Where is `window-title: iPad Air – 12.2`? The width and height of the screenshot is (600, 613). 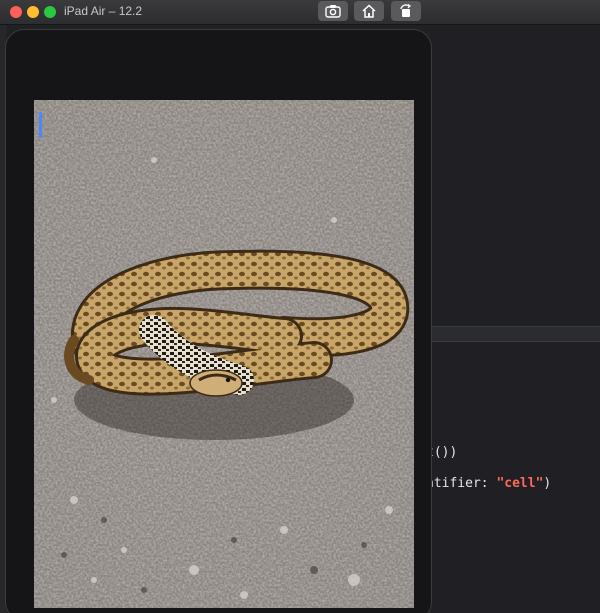
window-title: iPad Air – 12.2 is located at coordinates (103, 11).